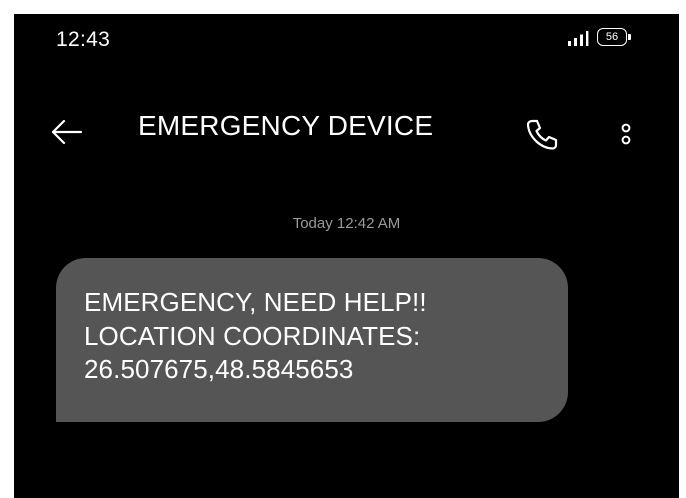  I want to click on status-bar: 12:43 56, so click(346, 39).